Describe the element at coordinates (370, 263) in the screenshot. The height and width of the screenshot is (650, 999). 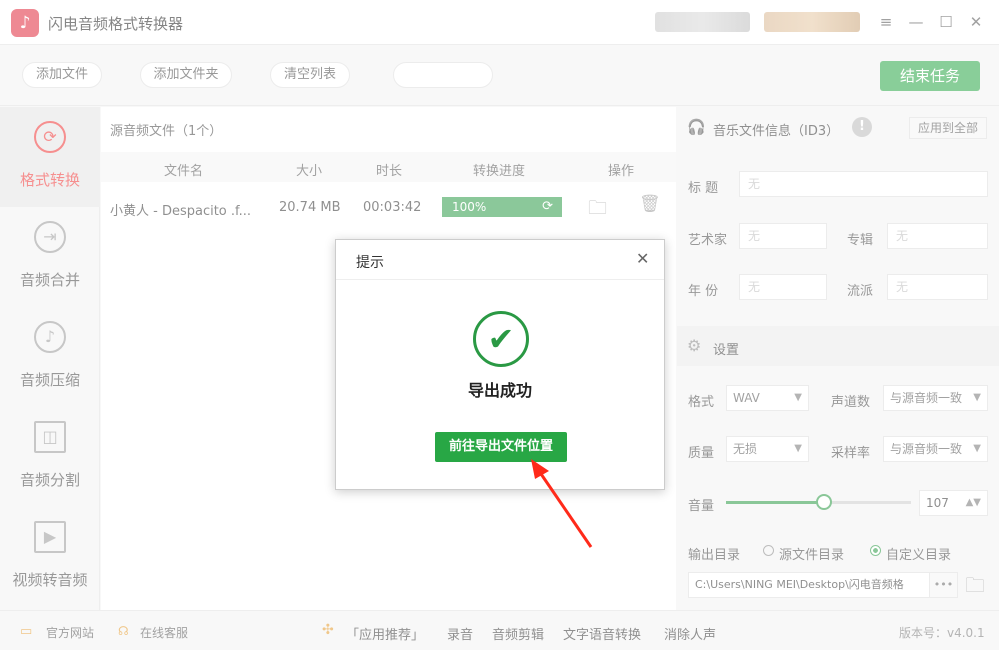
I see `dialog-title: 提示` at that location.